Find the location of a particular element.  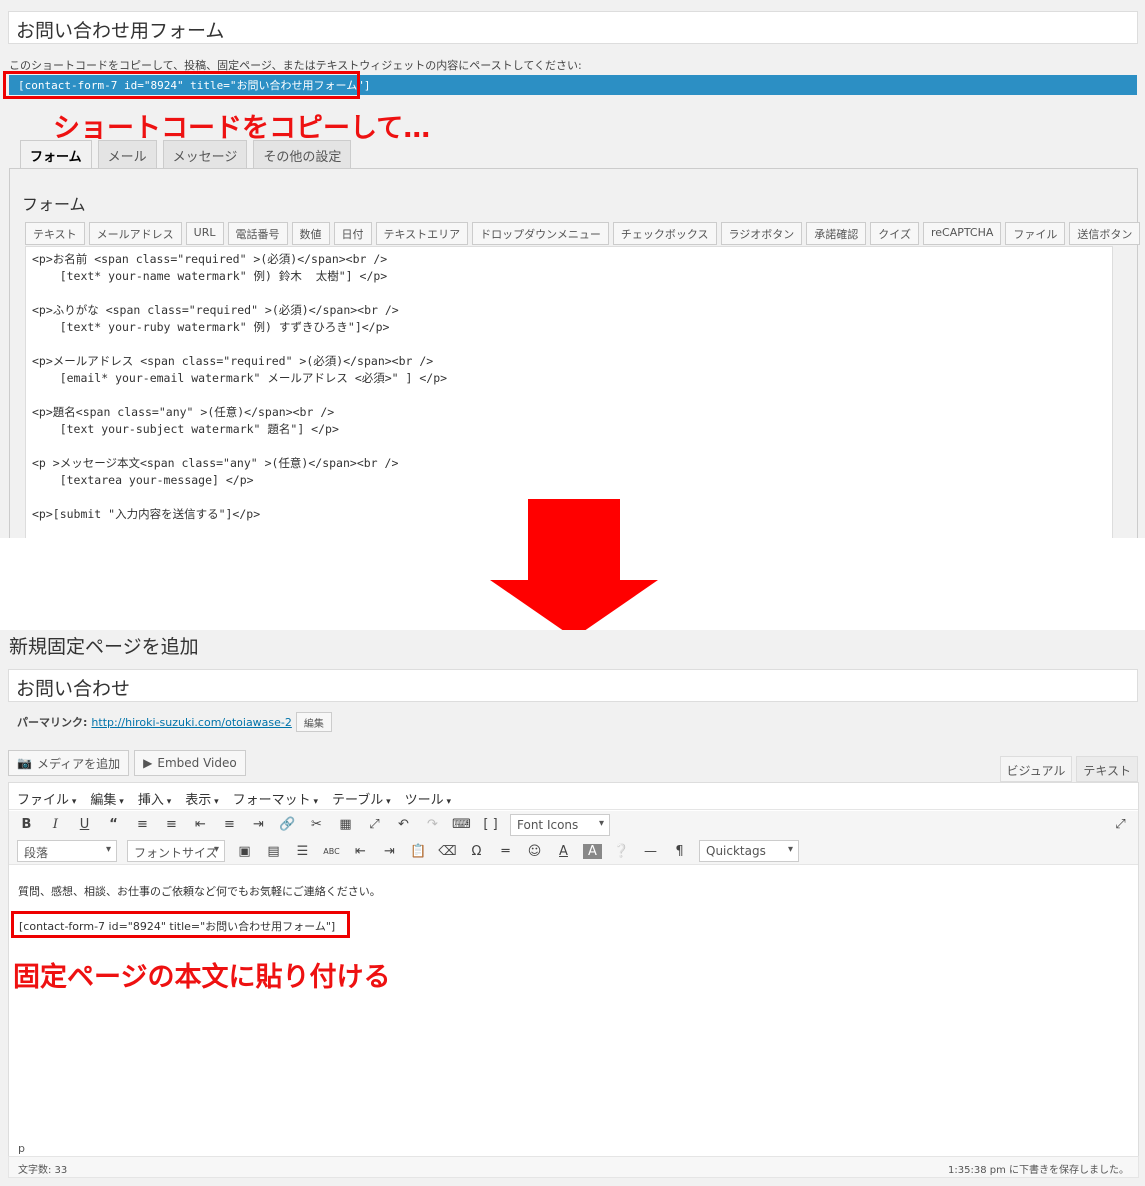

tag-button-checkbox: チェックボックス is located at coordinates (664, 233).